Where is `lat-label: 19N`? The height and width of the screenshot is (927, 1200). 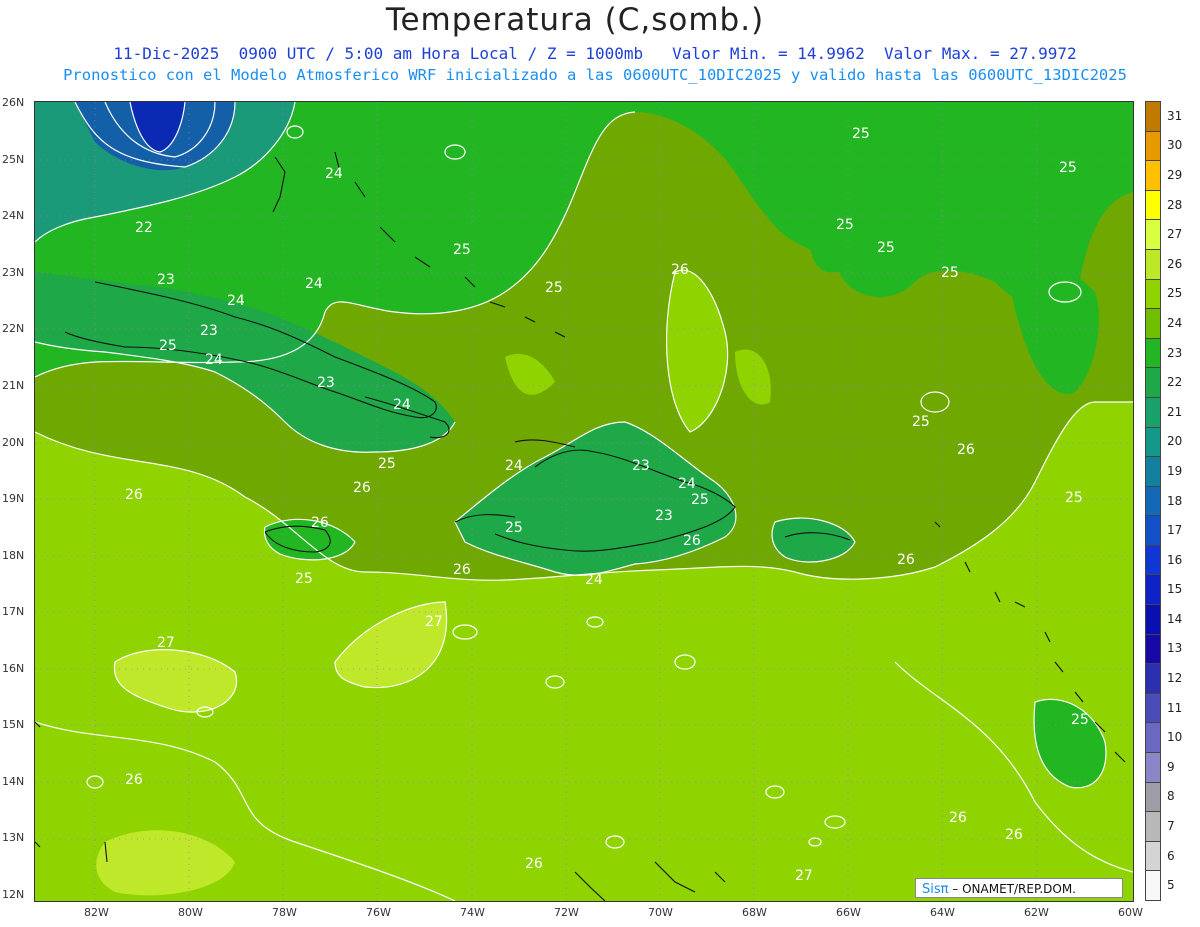
lat-label: 19N is located at coordinates (13, 498).